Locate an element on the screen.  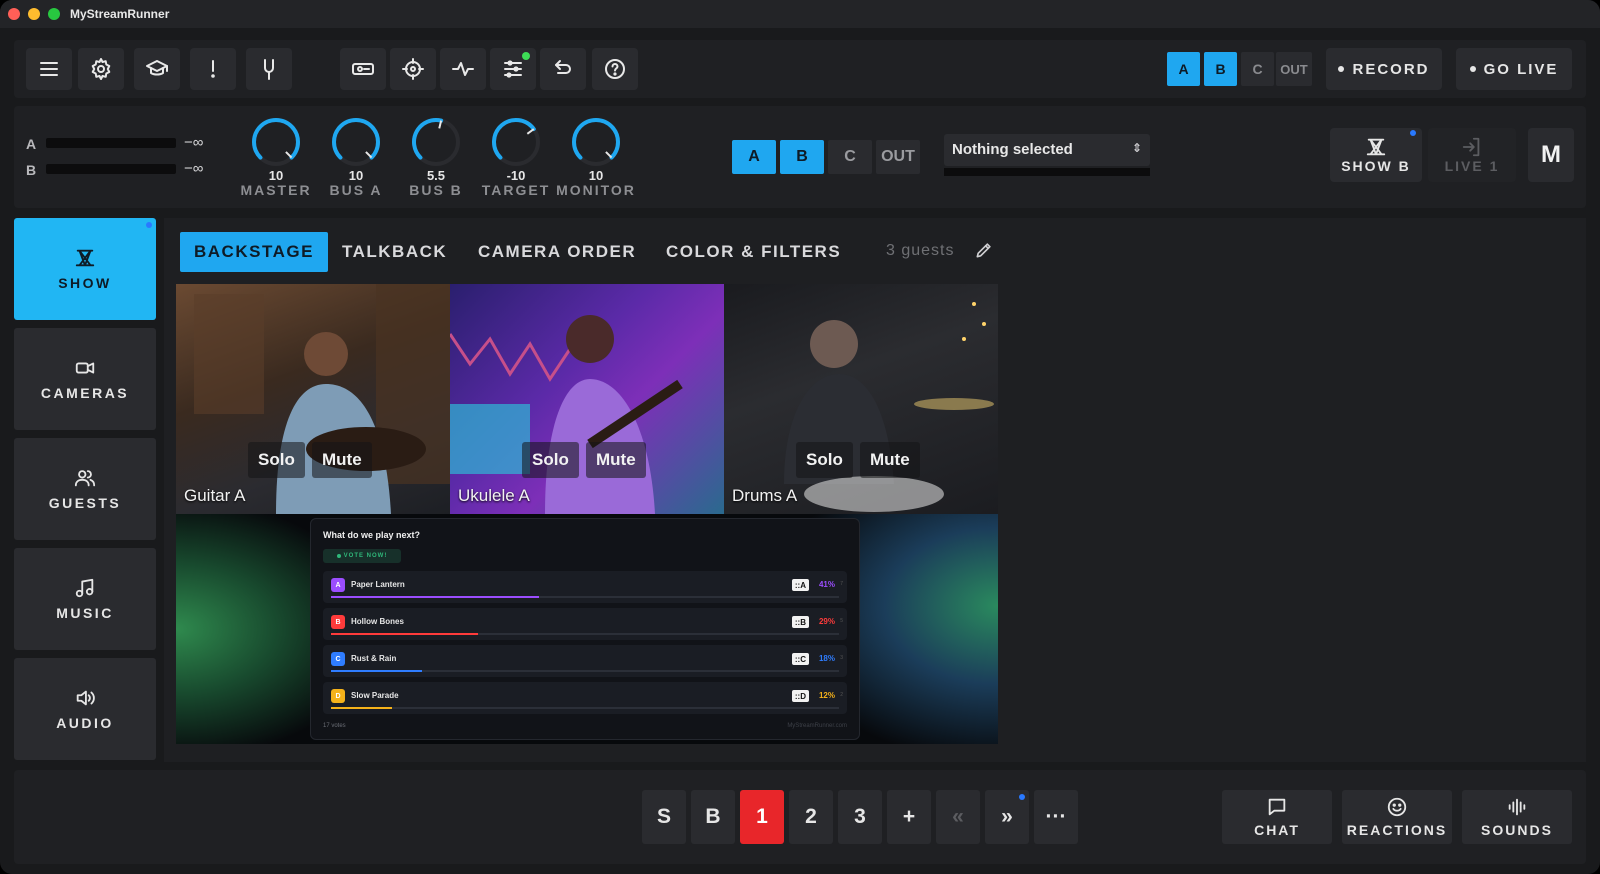
scene-1-button: 1 is located at coordinates (762, 817).